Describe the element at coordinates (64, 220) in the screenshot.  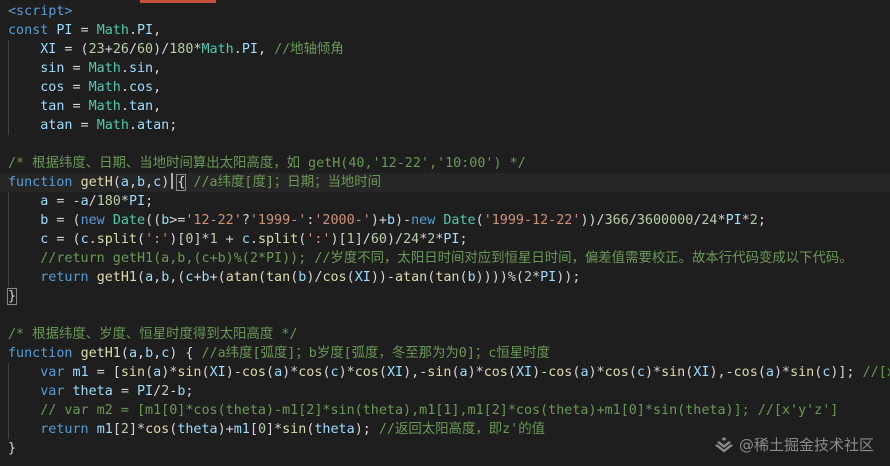
I see `code-token: = (` at that location.